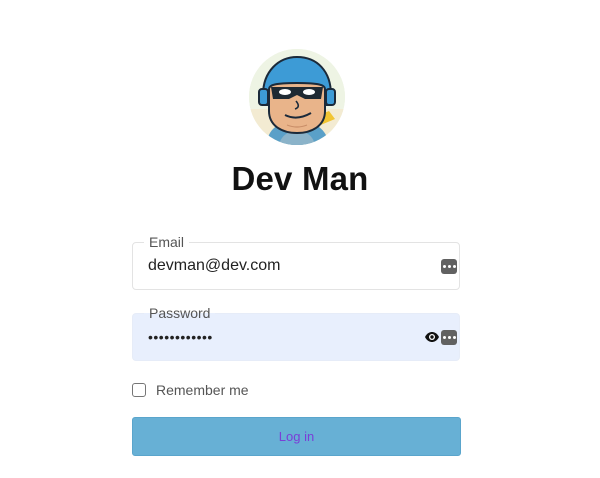  Describe the element at coordinates (202, 390) in the screenshot. I see `remember-me-label: Remember me` at that location.